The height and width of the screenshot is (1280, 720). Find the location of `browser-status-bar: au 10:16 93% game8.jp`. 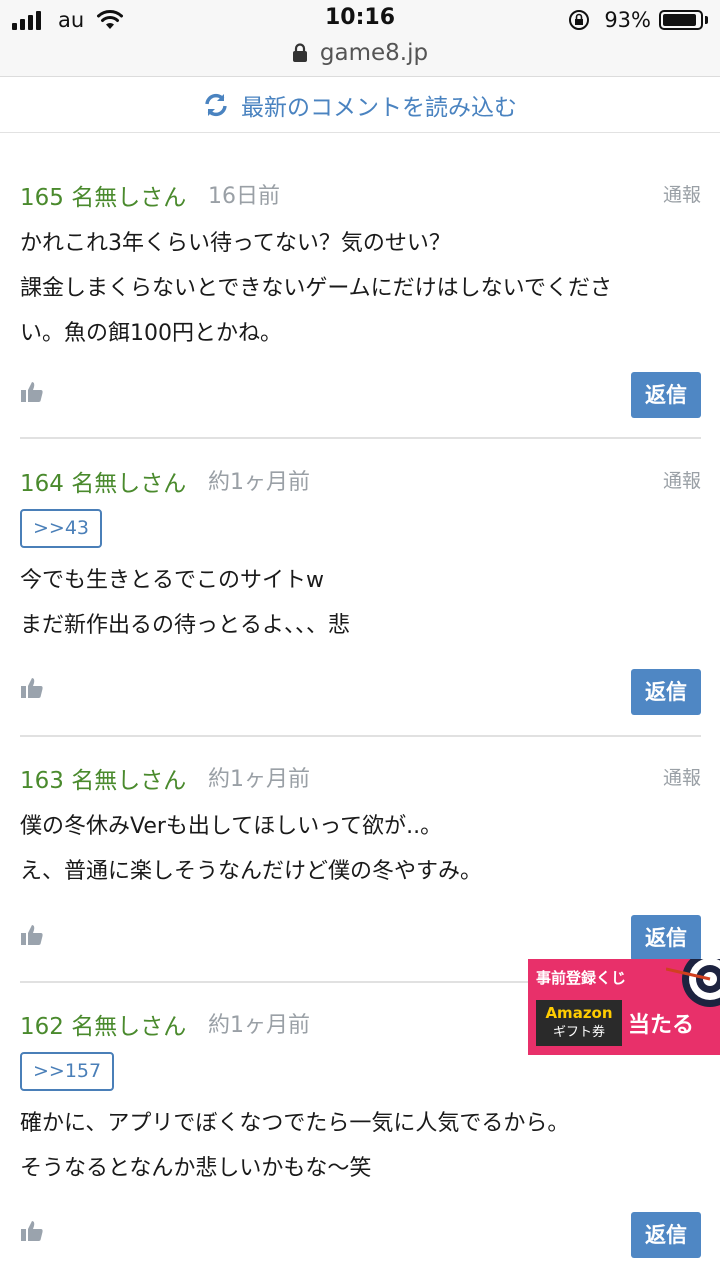

browser-status-bar: au 10:16 93% game8.jp is located at coordinates (360, 38).